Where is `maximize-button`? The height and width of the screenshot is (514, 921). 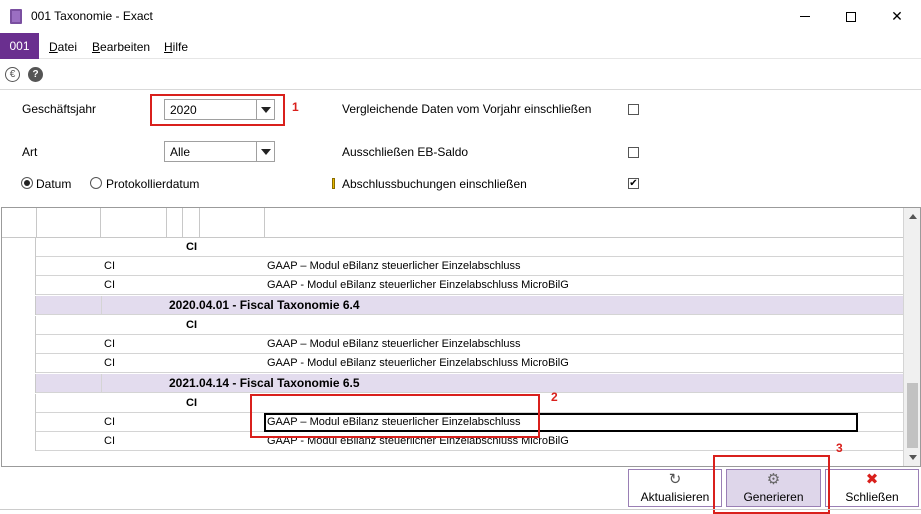 maximize-button is located at coordinates (851, 16).